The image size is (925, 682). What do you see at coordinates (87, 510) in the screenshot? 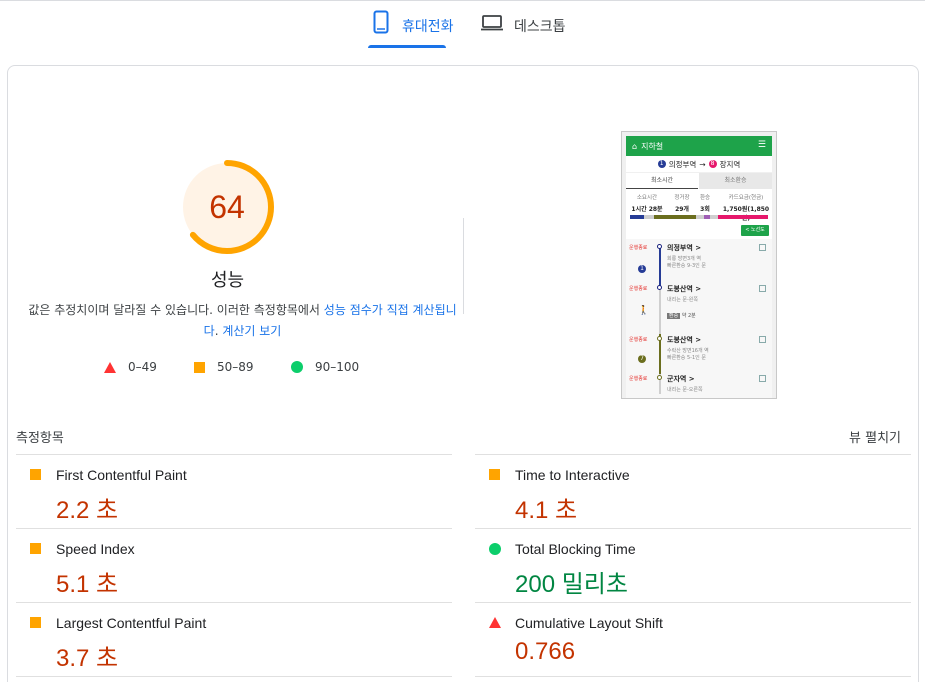
I see `metric-value: 2.2 초` at bounding box center [87, 510].